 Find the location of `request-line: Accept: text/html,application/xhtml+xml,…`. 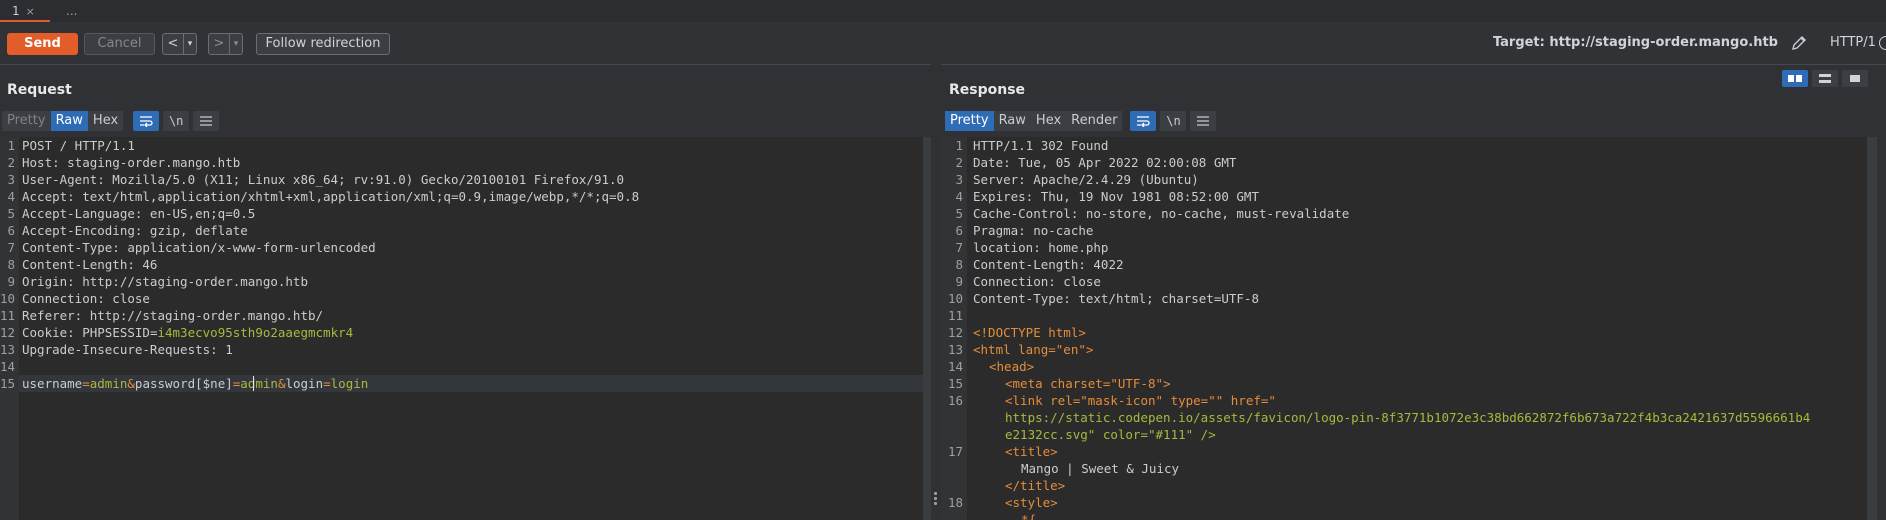

request-line: Accept: text/html,application/xhtml+xml,… is located at coordinates (331, 196).